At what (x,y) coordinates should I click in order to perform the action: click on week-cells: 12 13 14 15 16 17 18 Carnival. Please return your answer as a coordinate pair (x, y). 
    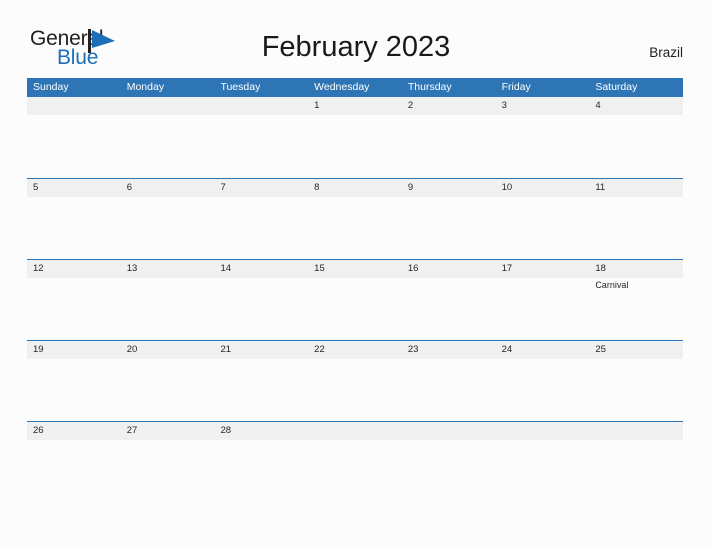
    Looking at the image, I should click on (355, 300).